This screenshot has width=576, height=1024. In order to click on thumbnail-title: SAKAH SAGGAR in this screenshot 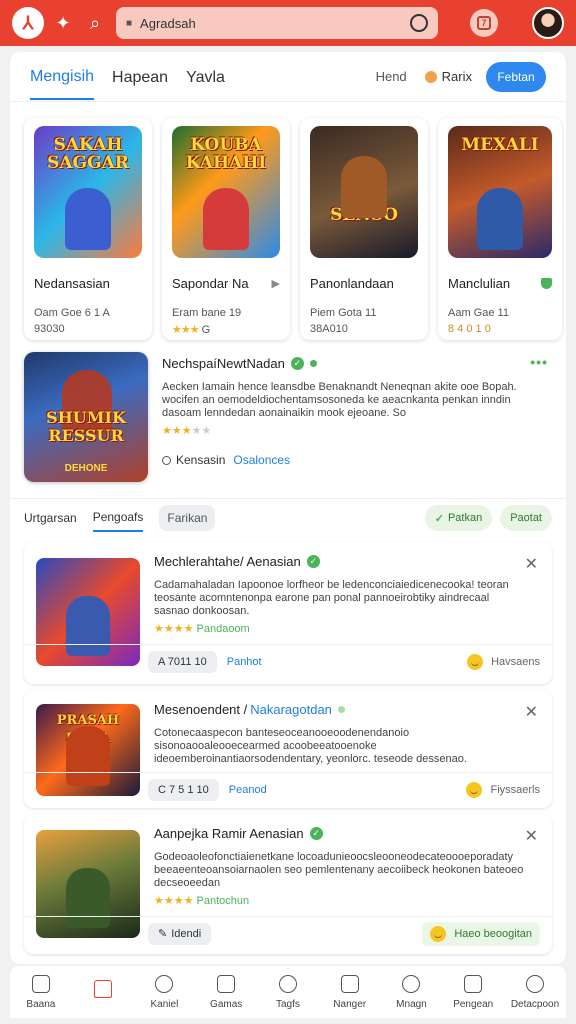, I will do `click(88, 154)`.